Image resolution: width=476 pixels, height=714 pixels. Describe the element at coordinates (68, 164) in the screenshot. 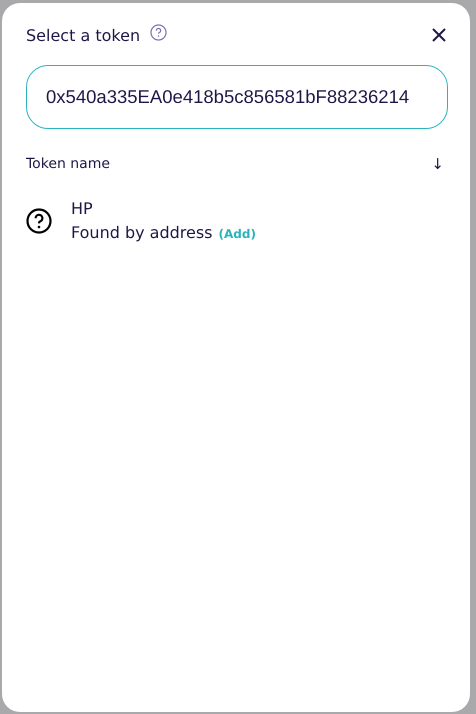

I see `column-header: Token name` at that location.